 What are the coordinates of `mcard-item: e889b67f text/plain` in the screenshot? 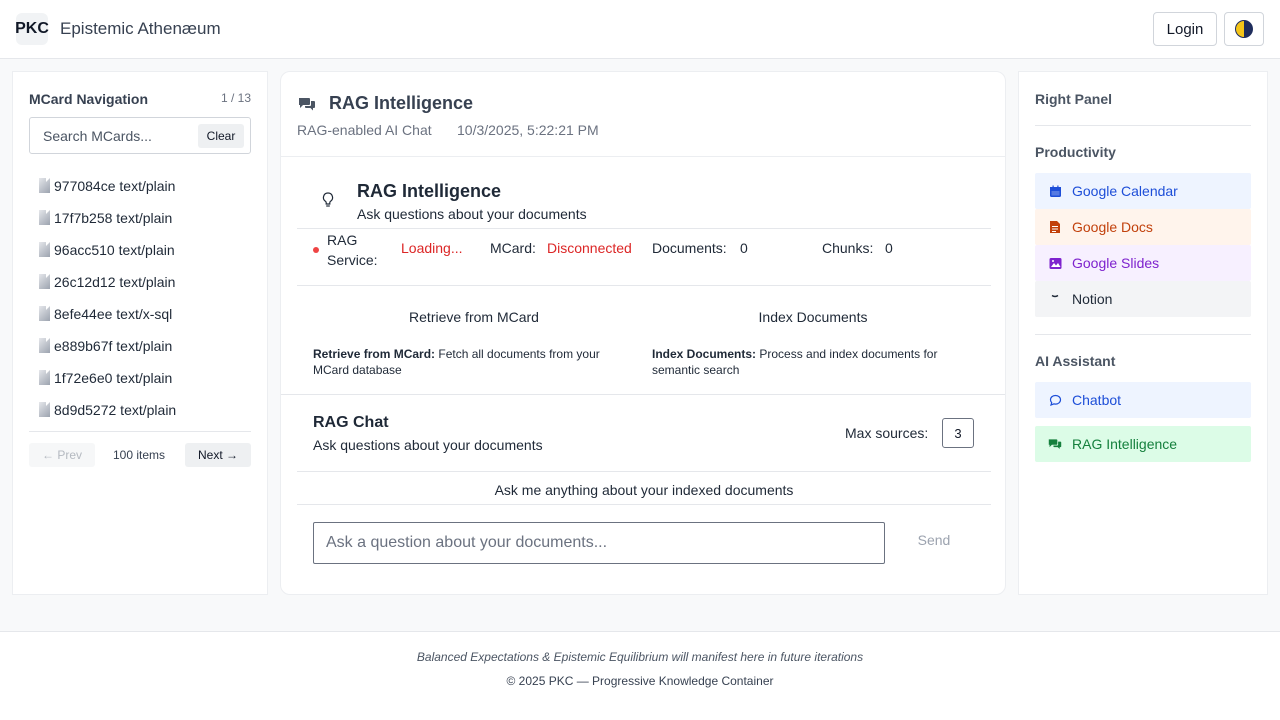 It's located at (147, 346).